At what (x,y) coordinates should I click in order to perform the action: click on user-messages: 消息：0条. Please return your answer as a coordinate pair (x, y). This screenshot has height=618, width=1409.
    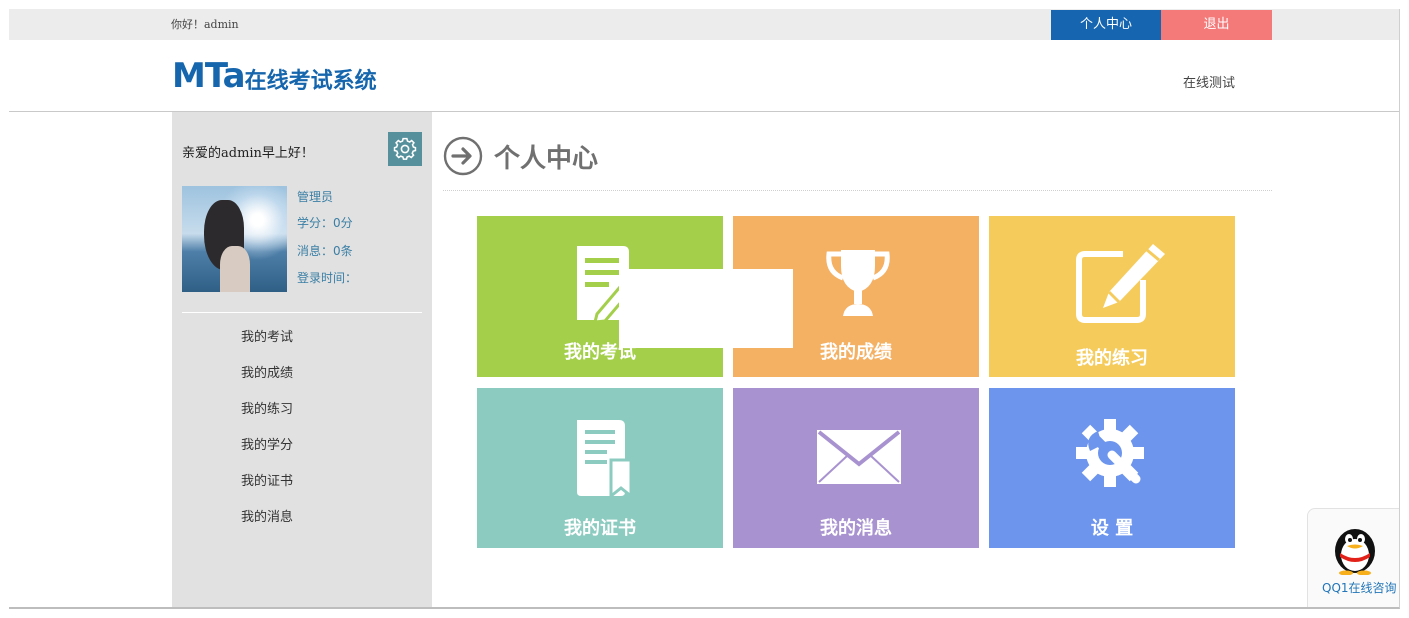
    Looking at the image, I should click on (325, 250).